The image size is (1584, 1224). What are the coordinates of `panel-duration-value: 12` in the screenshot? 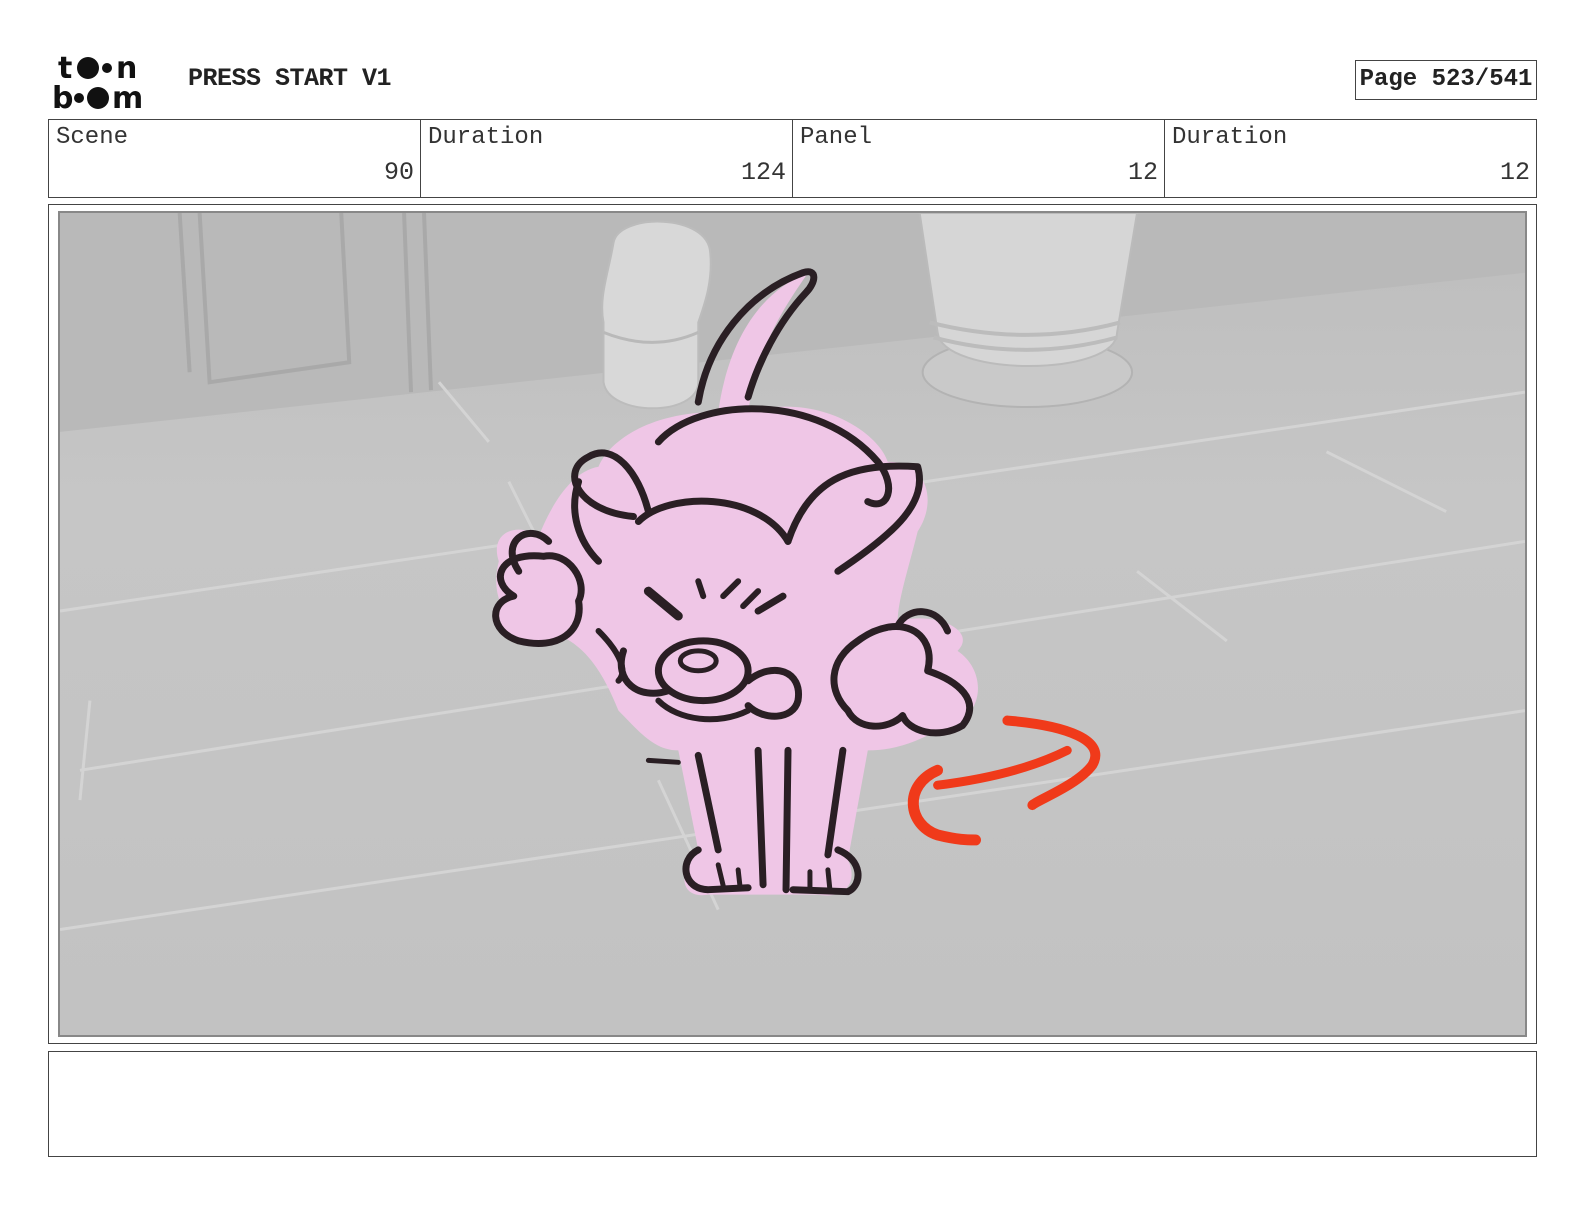 It's located at (1514, 172).